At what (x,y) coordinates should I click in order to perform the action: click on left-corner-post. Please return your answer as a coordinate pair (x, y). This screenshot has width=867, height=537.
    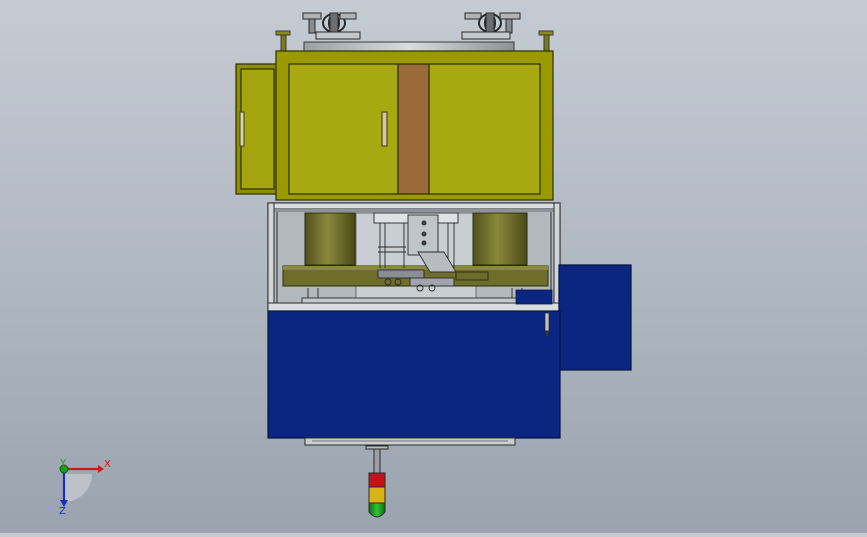
    Looking at the image, I should click on (283, 42).